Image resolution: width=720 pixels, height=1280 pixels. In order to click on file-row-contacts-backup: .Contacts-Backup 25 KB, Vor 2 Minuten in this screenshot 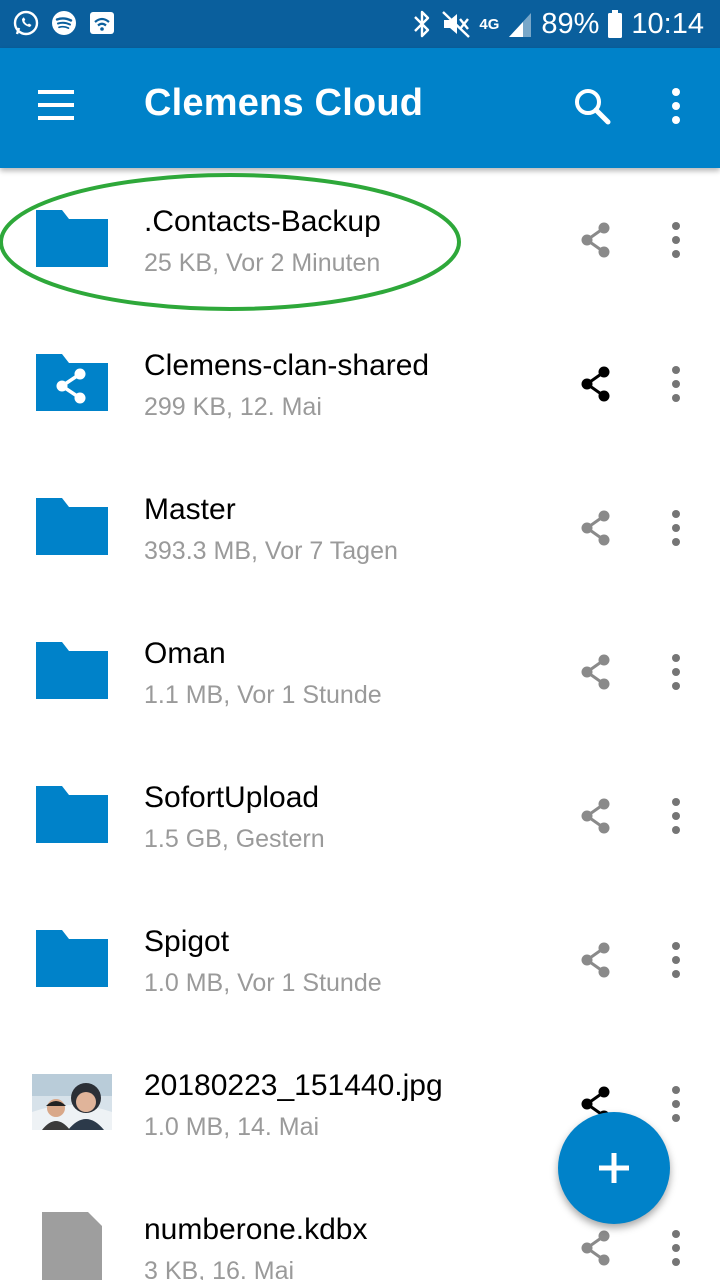, I will do `click(360, 240)`.